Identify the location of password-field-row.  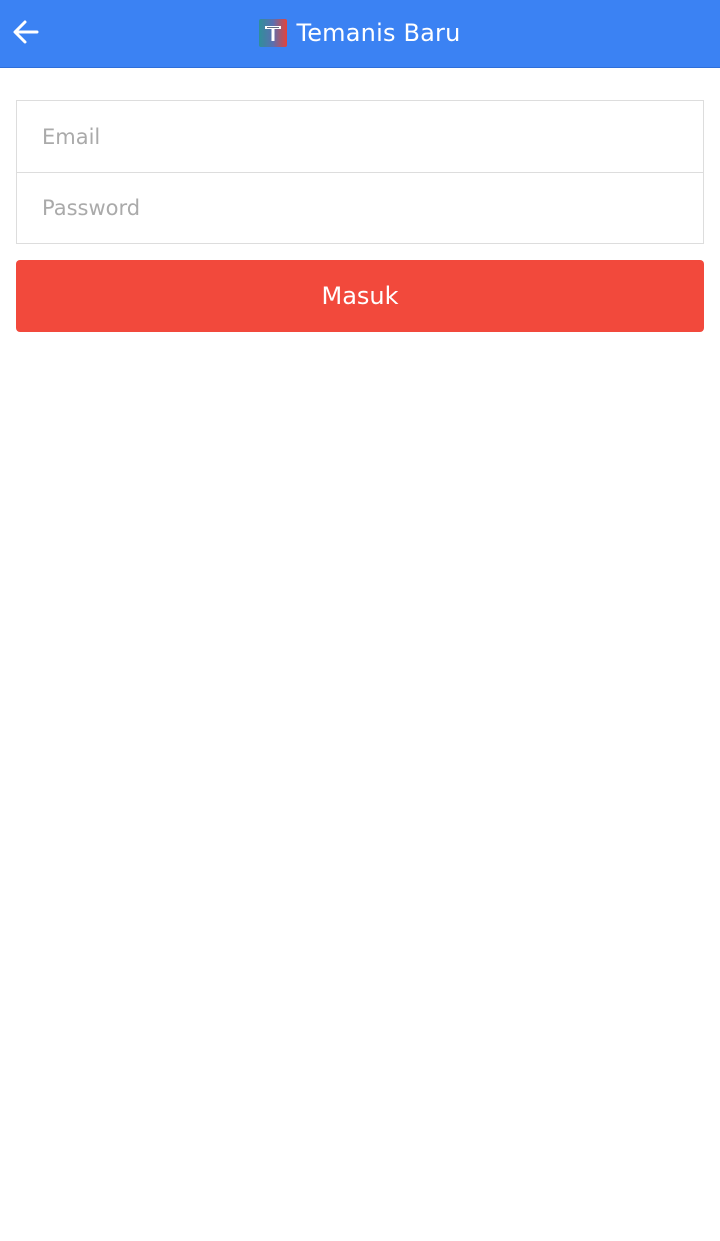
(360, 207).